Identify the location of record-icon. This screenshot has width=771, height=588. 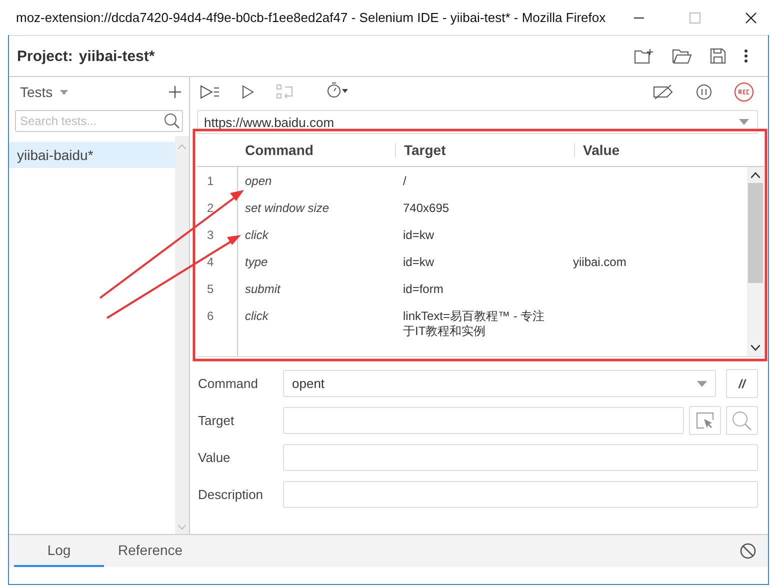
(744, 92).